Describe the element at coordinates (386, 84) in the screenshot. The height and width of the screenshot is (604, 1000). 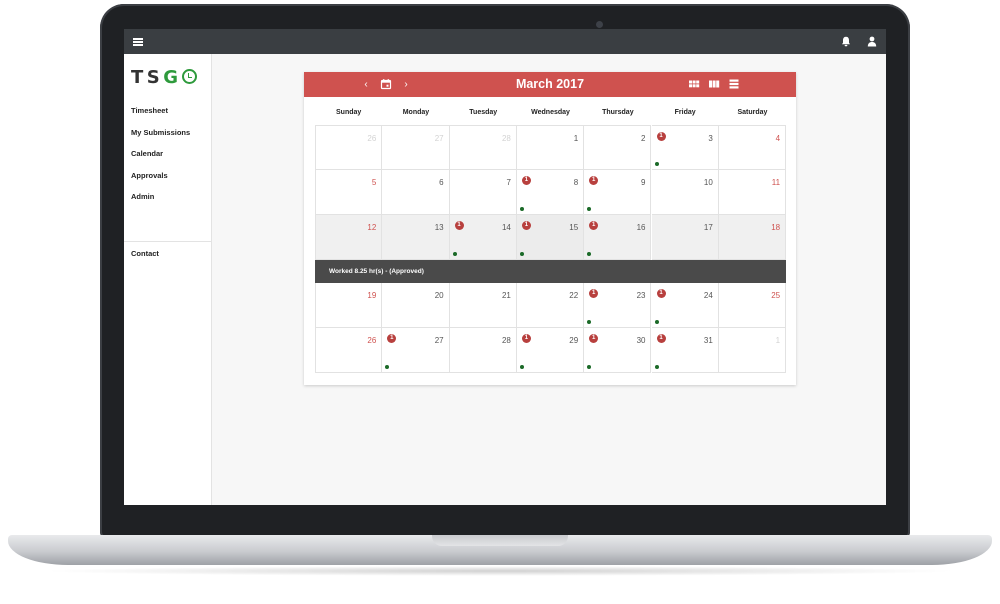
I see `today-calendar-icon` at that location.